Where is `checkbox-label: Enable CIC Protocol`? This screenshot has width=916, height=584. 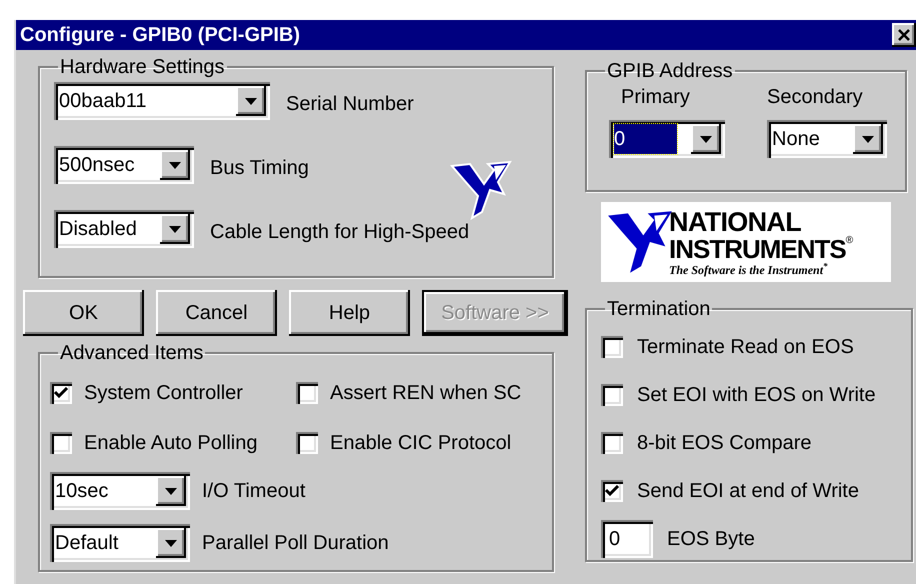 checkbox-label: Enable CIC Protocol is located at coordinates (421, 443).